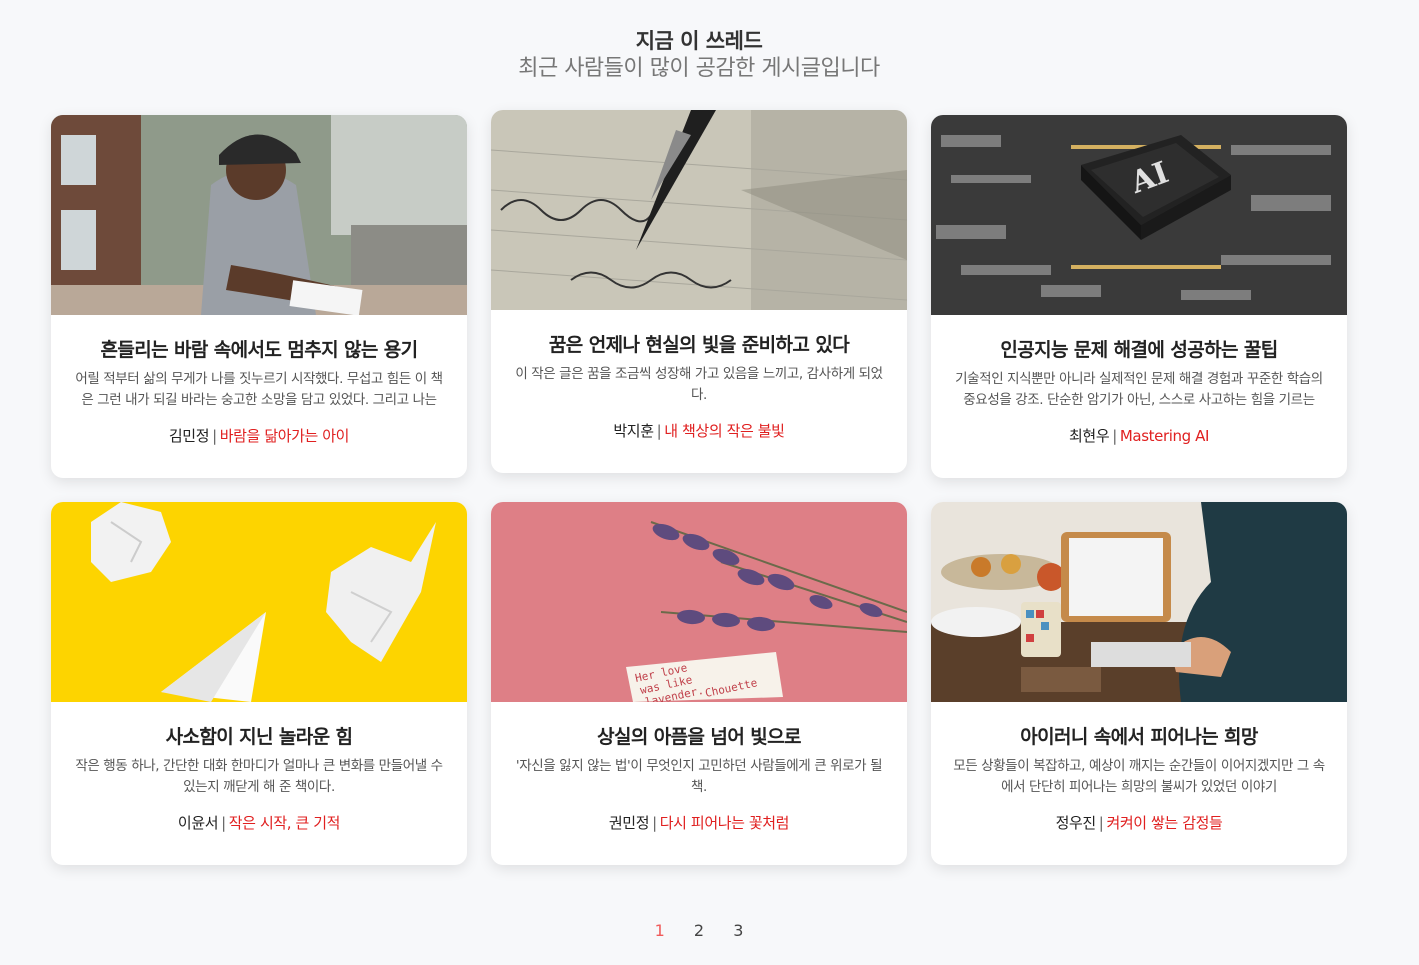  Describe the element at coordinates (724, 431) in the screenshot. I see `card-book-link: 내 책상의 작은 불빛` at that location.